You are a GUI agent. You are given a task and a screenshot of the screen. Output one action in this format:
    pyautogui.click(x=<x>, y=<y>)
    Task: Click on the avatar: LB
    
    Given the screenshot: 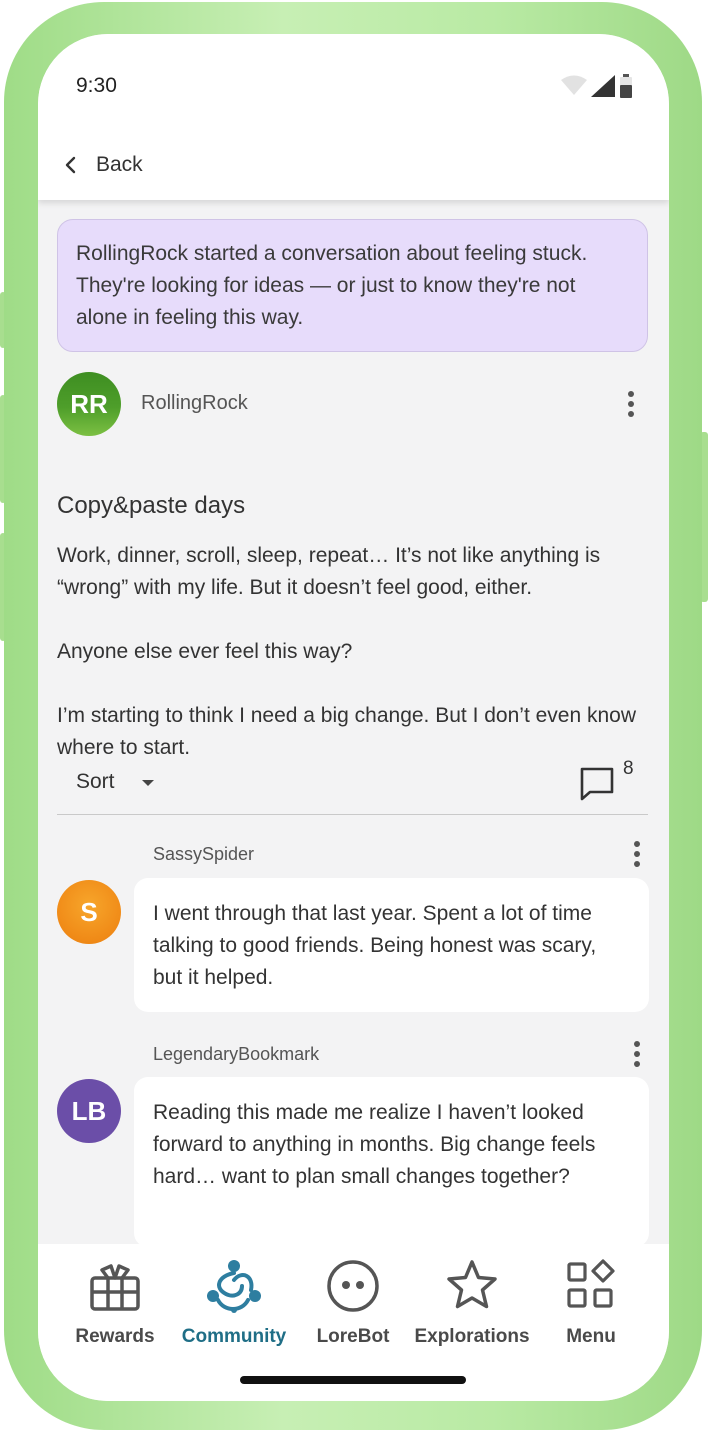 What is the action you would take?
    pyautogui.click(x=89, y=1111)
    